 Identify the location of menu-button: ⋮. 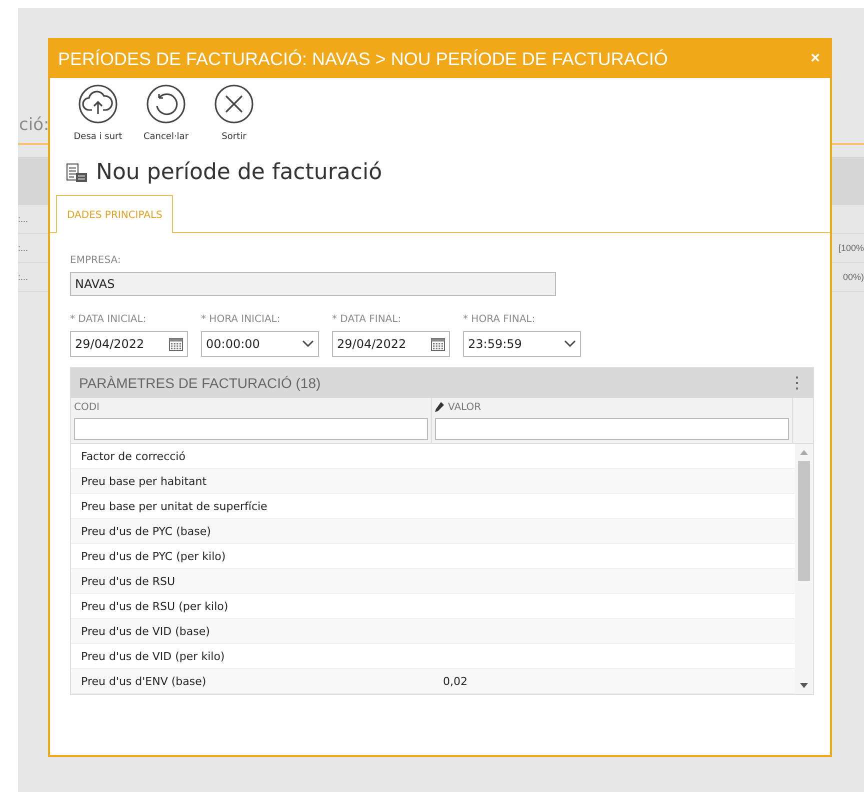
(797, 383).